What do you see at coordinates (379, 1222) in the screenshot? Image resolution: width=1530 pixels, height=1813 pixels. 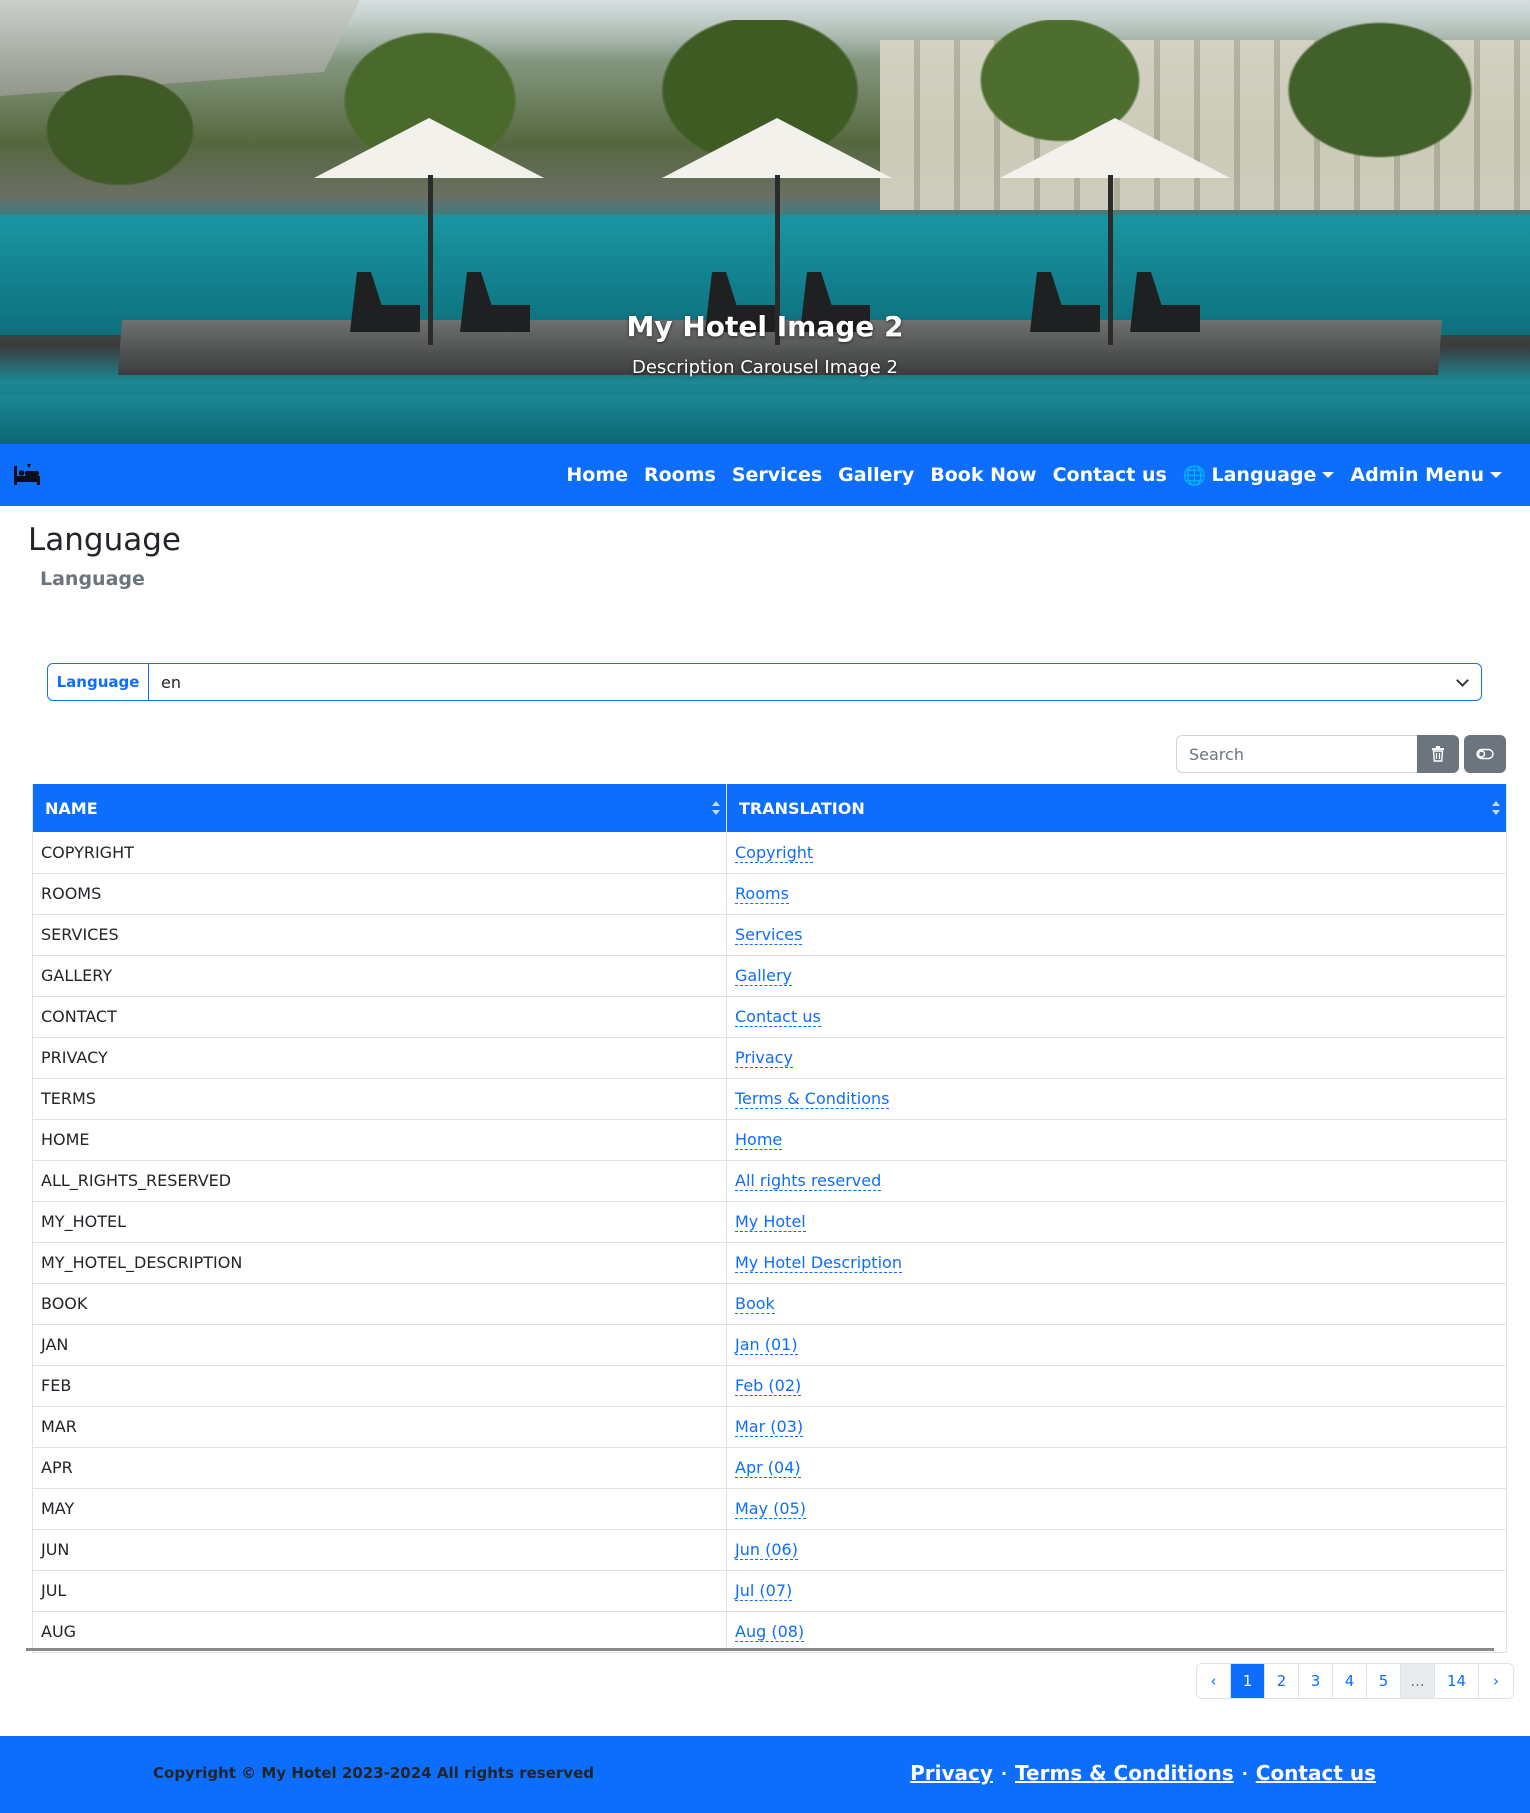 I see `row-name: MY_HOTEL` at bounding box center [379, 1222].